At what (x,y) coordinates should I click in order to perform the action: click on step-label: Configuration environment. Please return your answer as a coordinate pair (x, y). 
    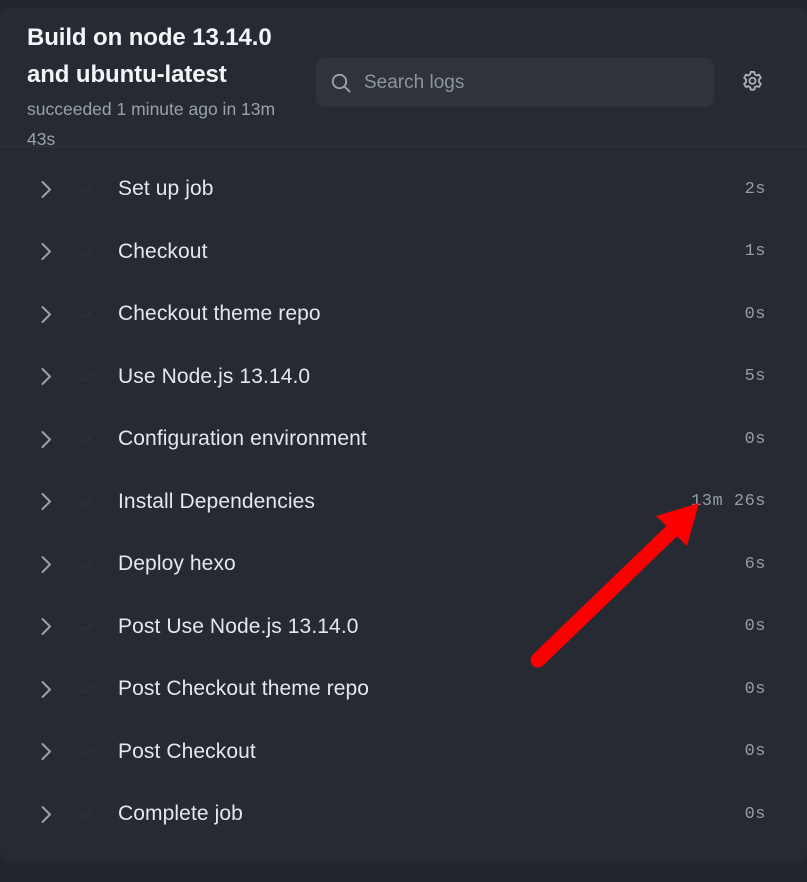
    Looking at the image, I should click on (242, 439).